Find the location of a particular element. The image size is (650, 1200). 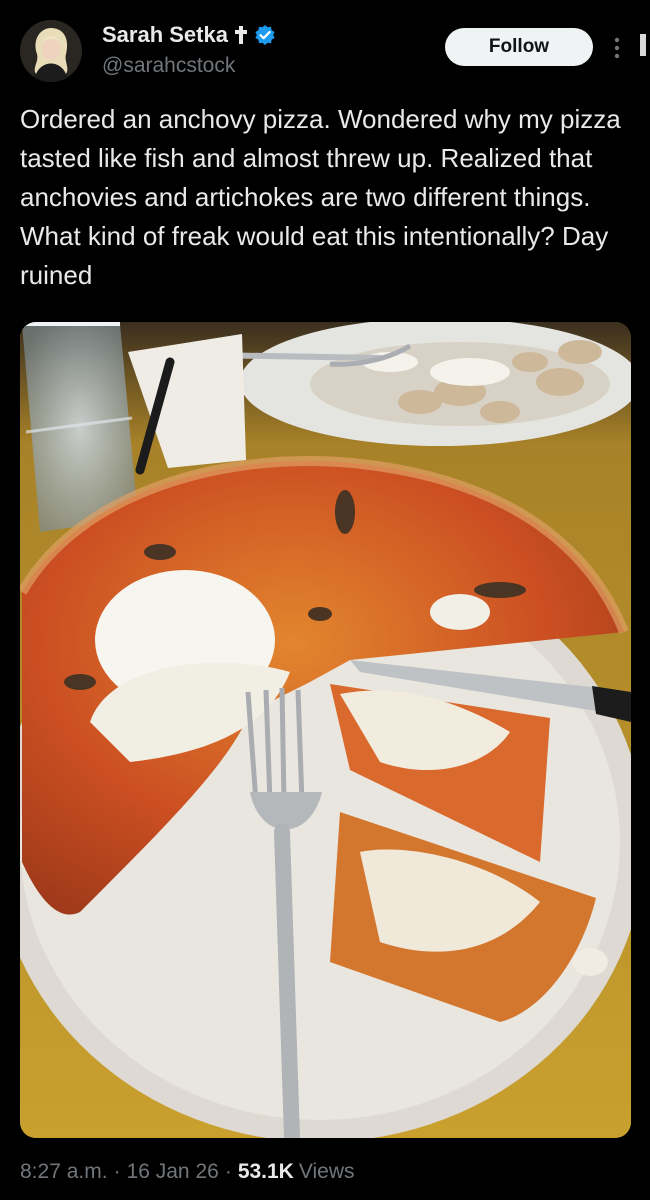

author-handle: @sarahcstock is located at coordinates (168, 66).